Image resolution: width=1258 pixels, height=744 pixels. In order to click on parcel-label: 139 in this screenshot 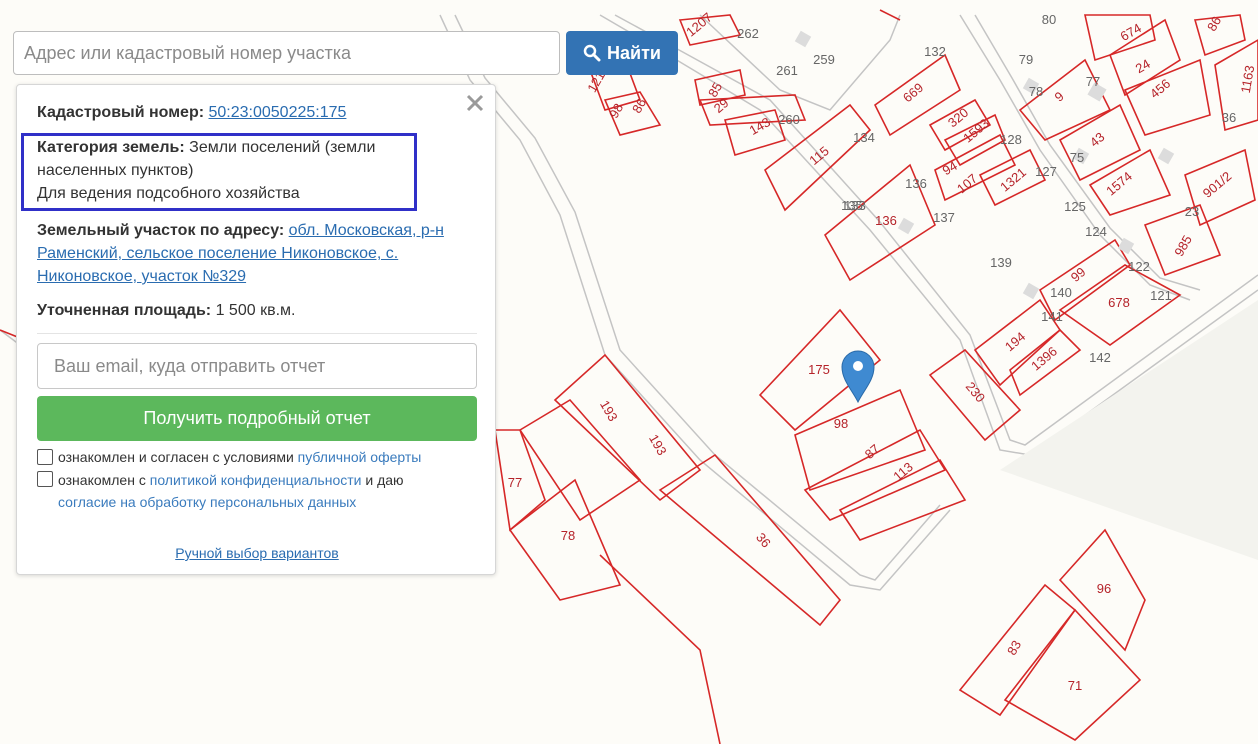, I will do `click(1001, 262)`.